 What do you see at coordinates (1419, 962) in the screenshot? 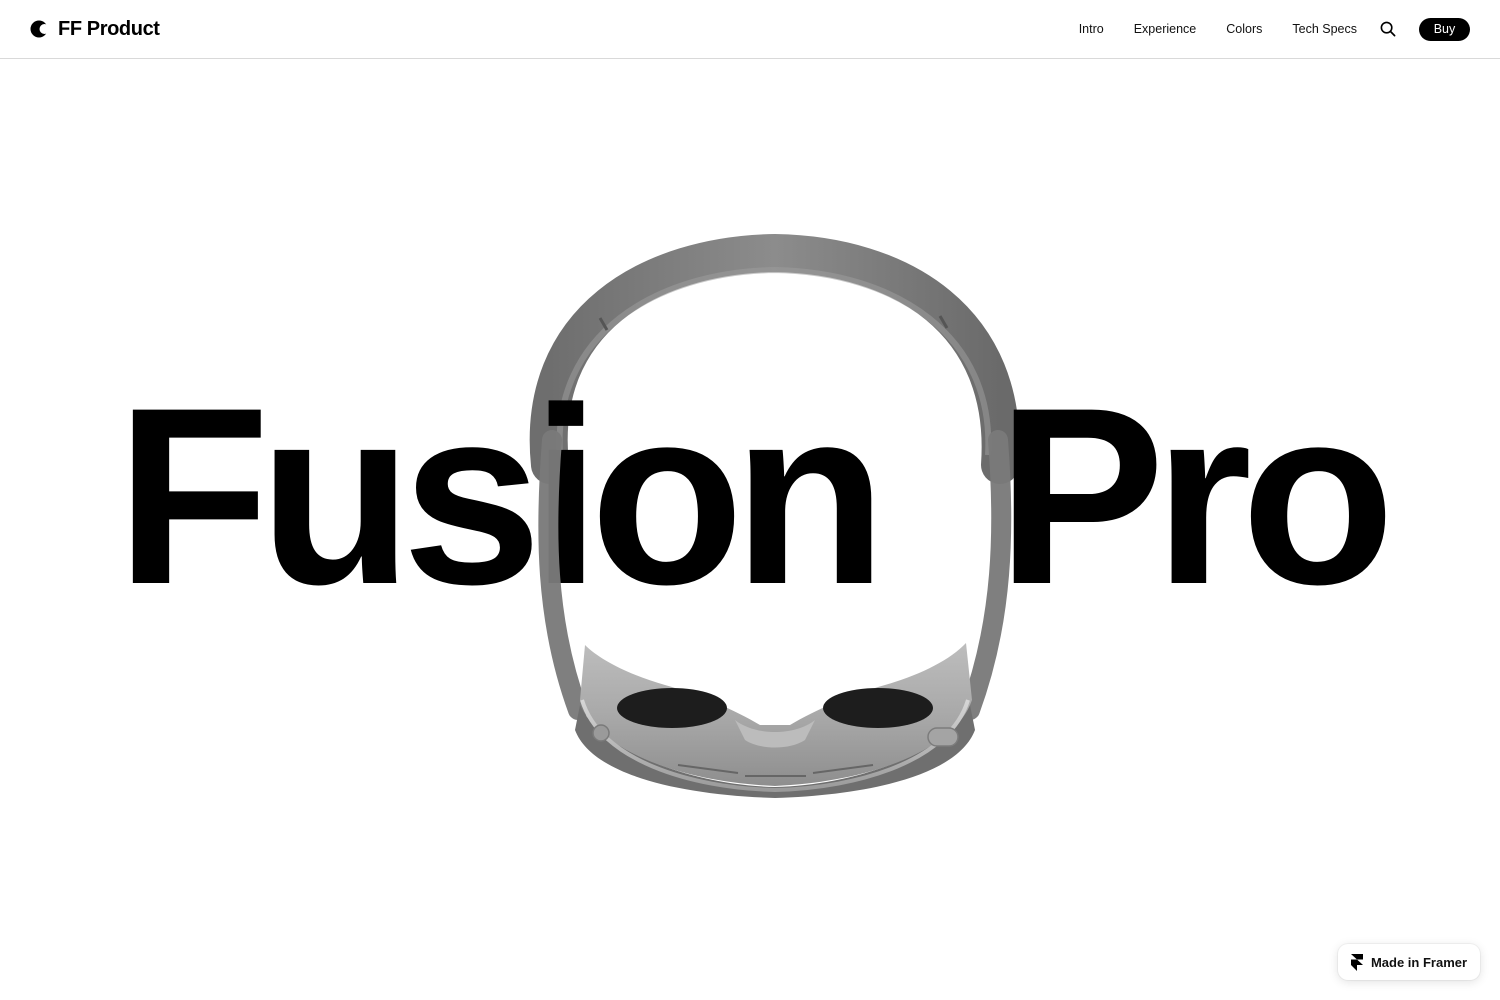
I see `badge-label: Made in Framer` at bounding box center [1419, 962].